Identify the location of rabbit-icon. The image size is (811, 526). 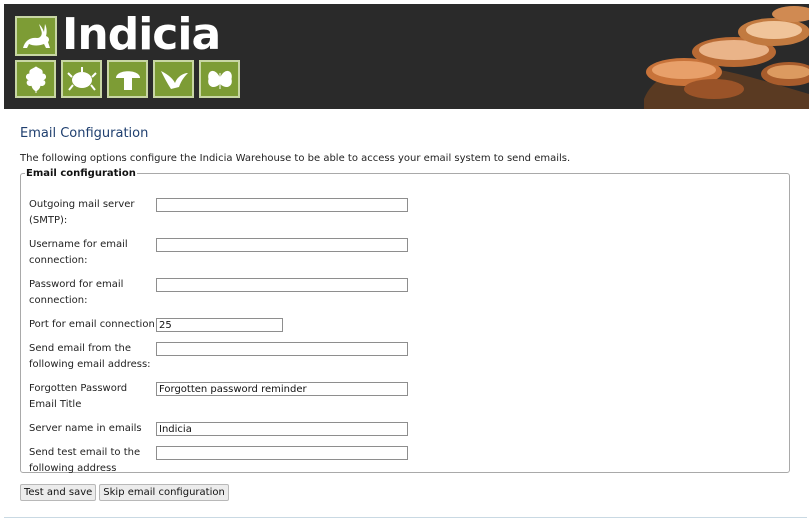
(36, 36).